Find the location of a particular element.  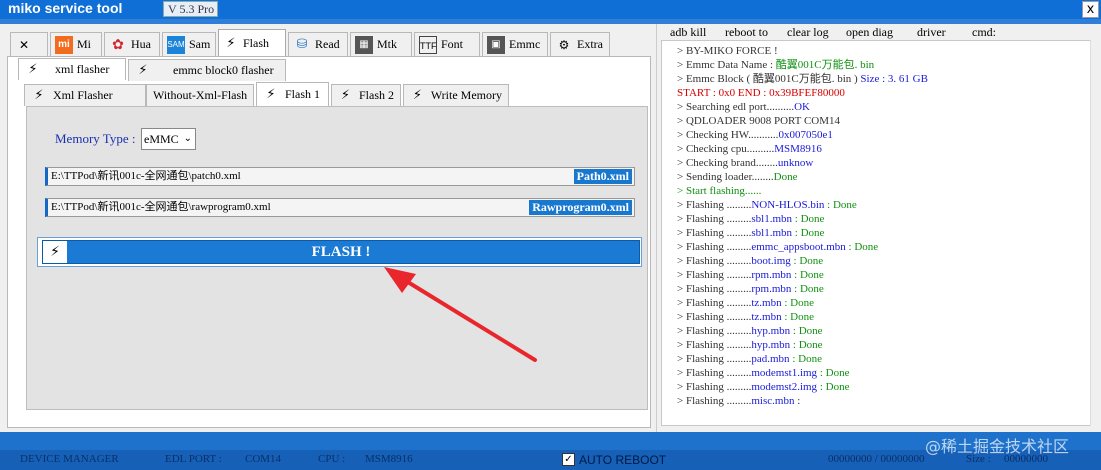

tab-font: TTF Font is located at coordinates (447, 44).